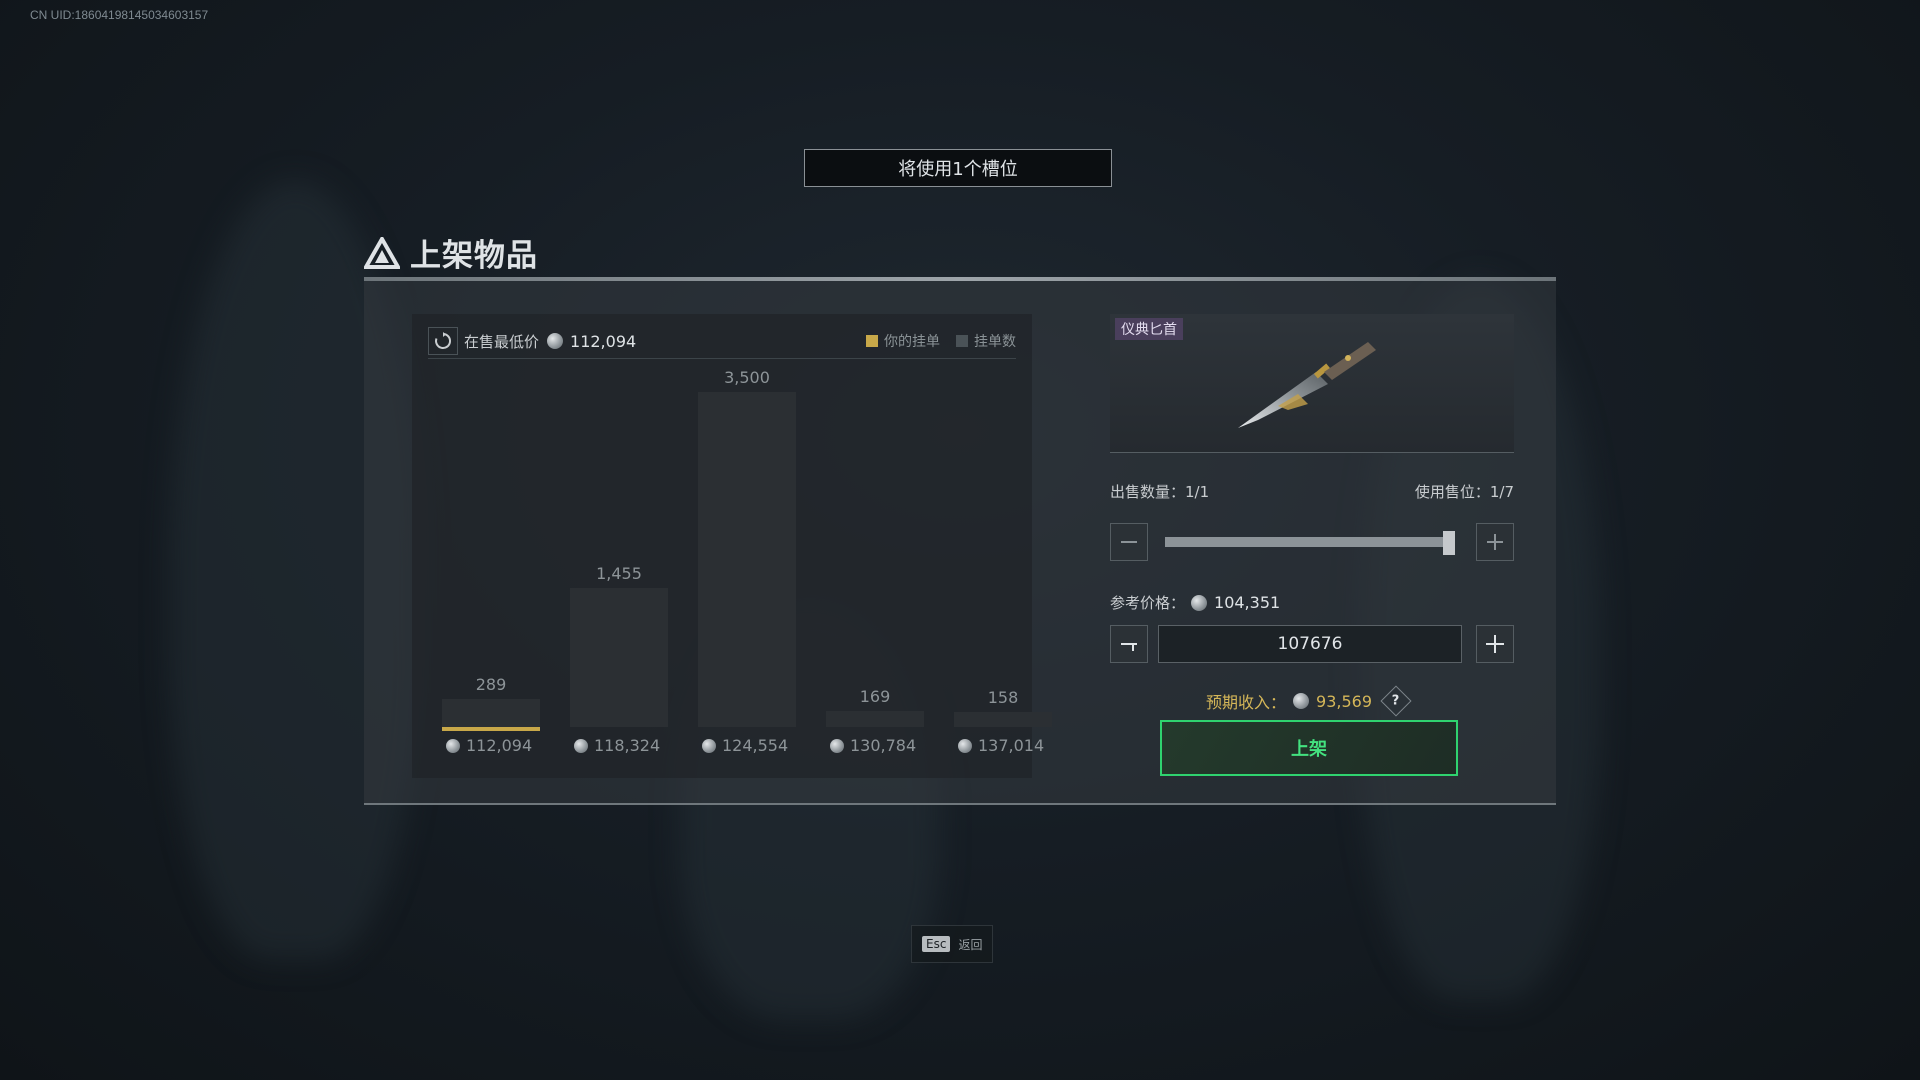  What do you see at coordinates (627, 745) in the screenshot?
I see `bar-price-text: 118,324` at bounding box center [627, 745].